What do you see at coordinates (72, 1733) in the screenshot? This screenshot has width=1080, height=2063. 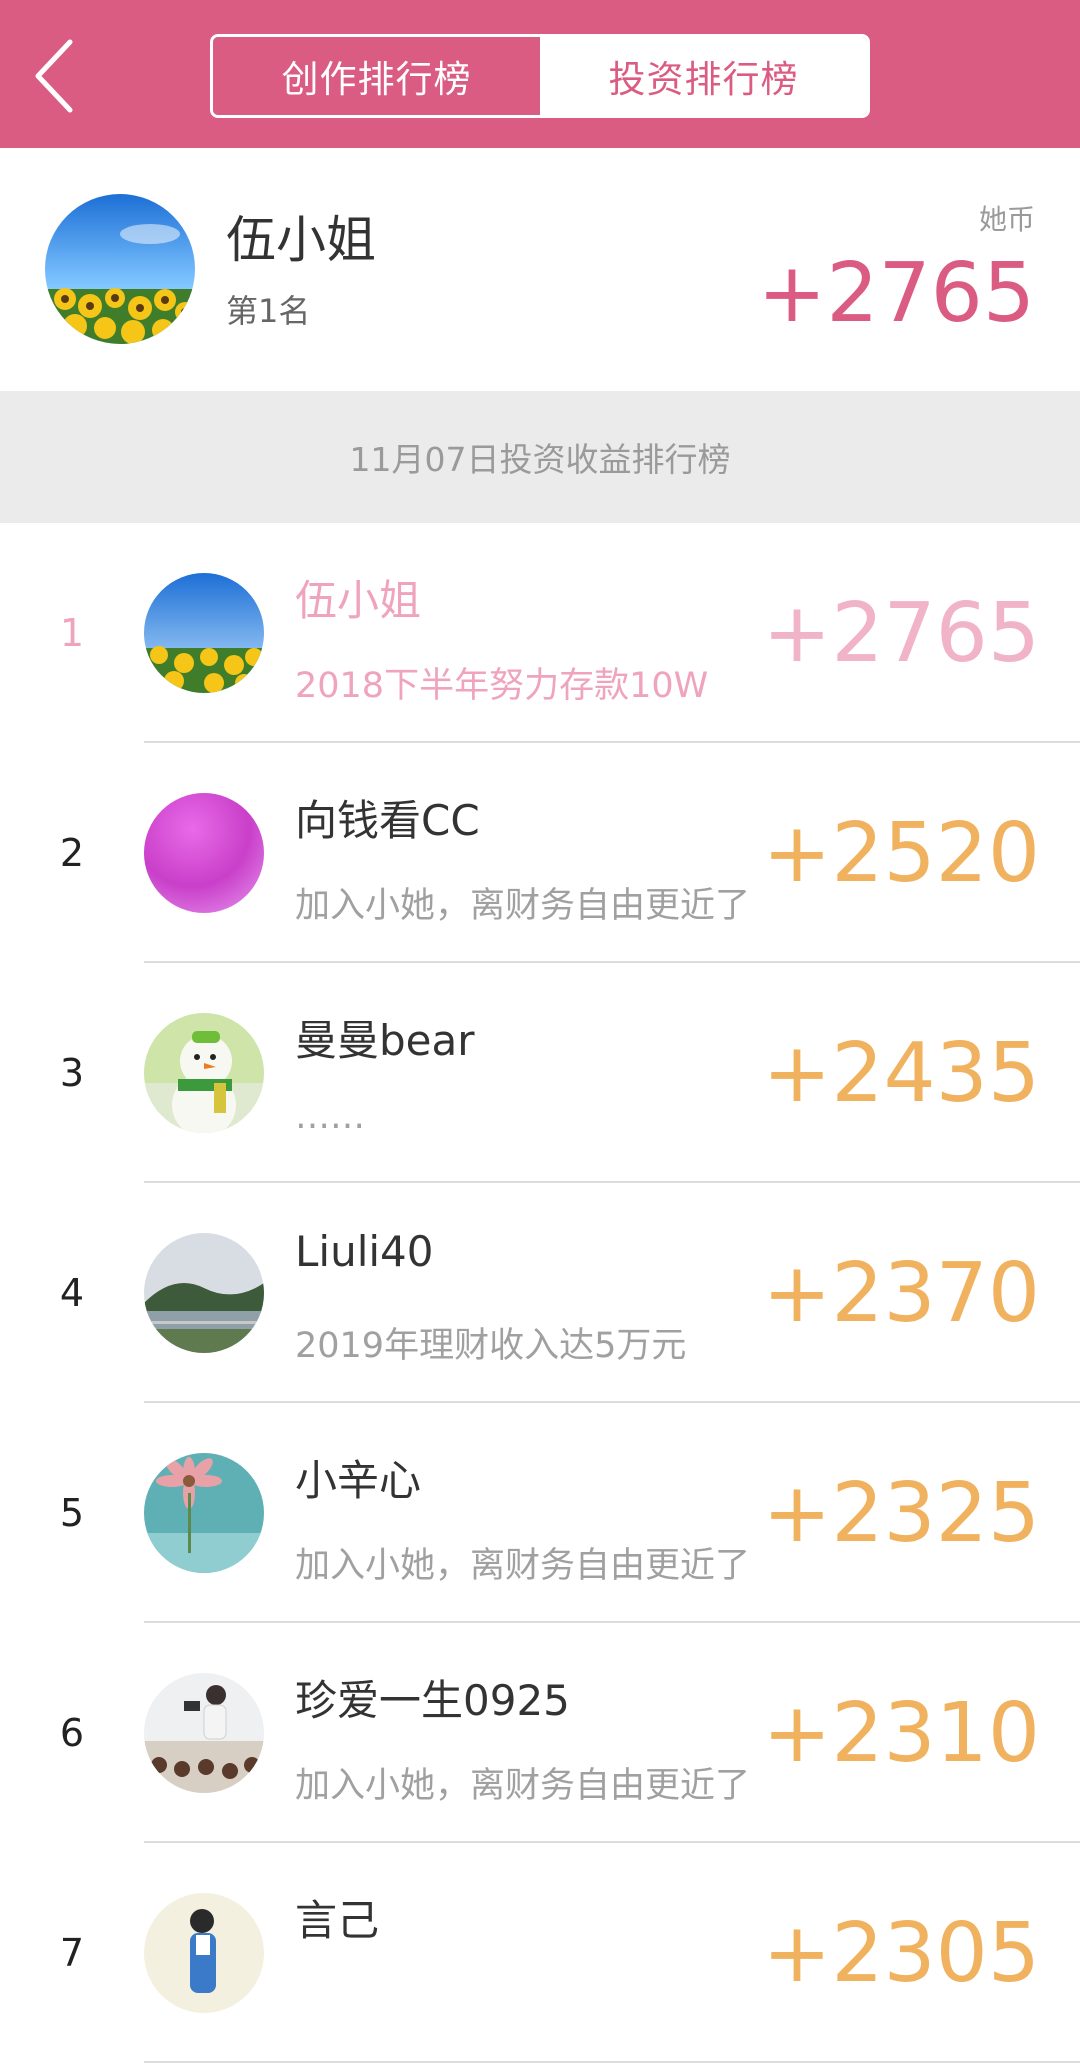 I see `rank-number: 6` at bounding box center [72, 1733].